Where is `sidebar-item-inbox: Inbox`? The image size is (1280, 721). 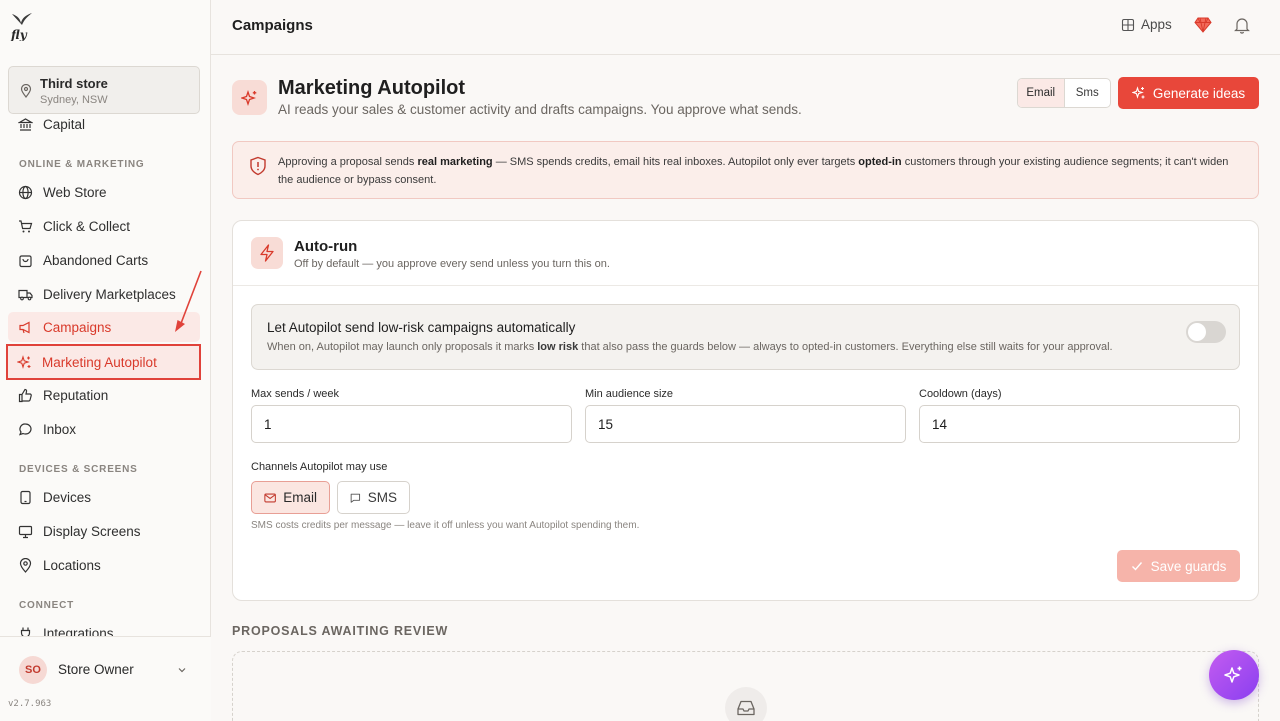 sidebar-item-inbox: Inbox is located at coordinates (104, 429).